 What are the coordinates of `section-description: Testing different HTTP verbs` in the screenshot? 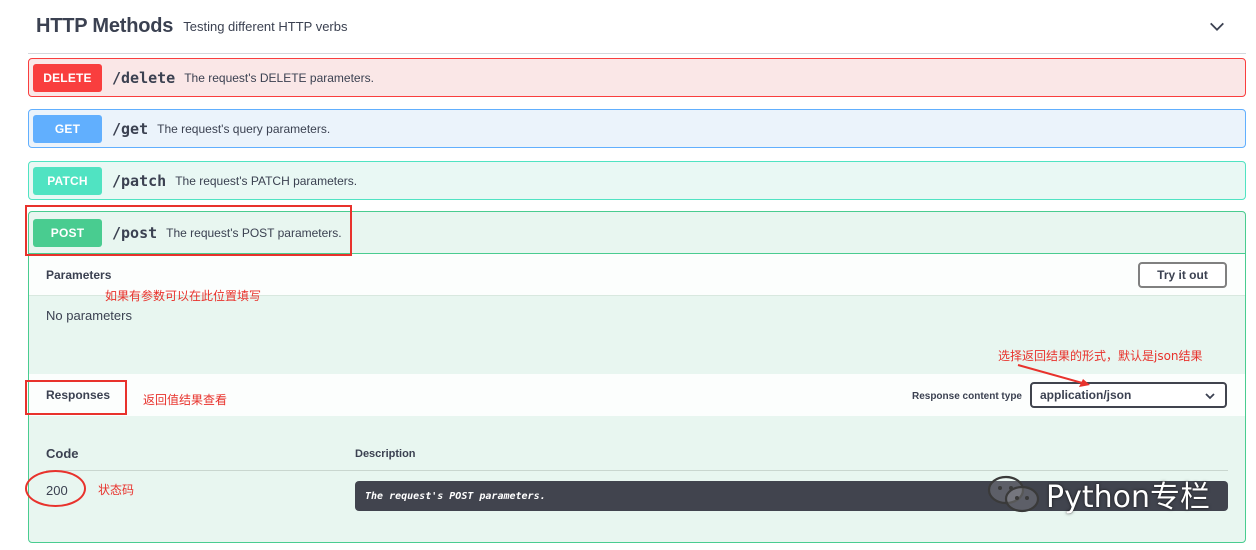 It's located at (265, 26).